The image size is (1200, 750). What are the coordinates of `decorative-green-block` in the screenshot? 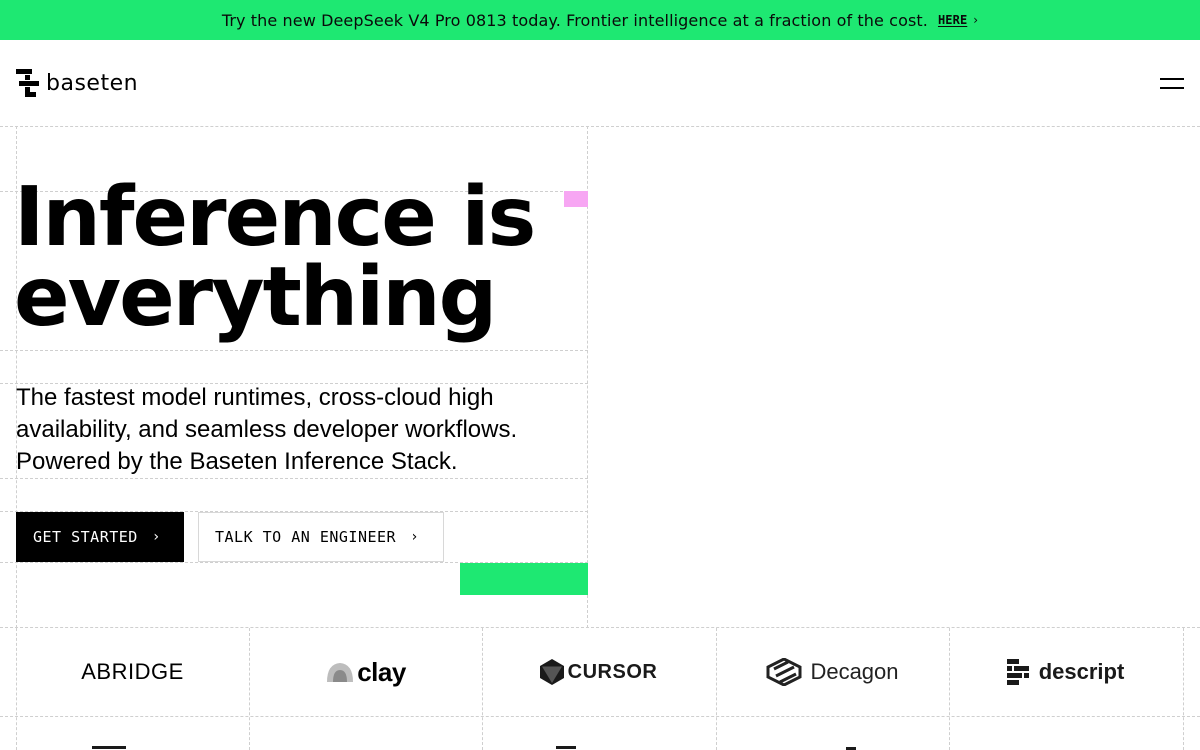 It's located at (524, 579).